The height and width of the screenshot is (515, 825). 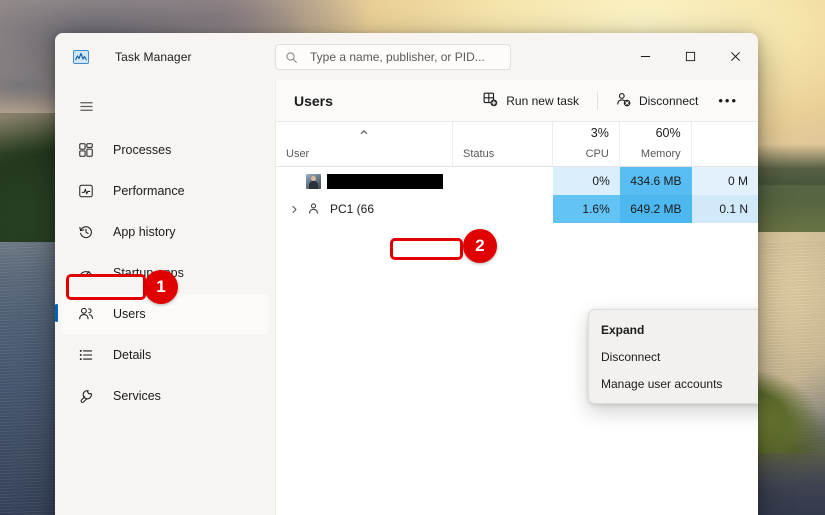 What do you see at coordinates (599, 133) in the screenshot?
I see `cpu-total-percent: 3%` at bounding box center [599, 133].